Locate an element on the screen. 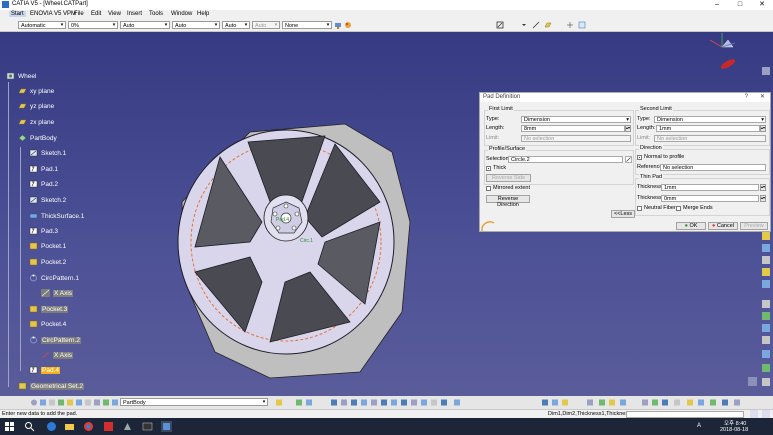 This screenshot has height=435, width=773. dialog-close-button: ✕ is located at coordinates (762, 97).